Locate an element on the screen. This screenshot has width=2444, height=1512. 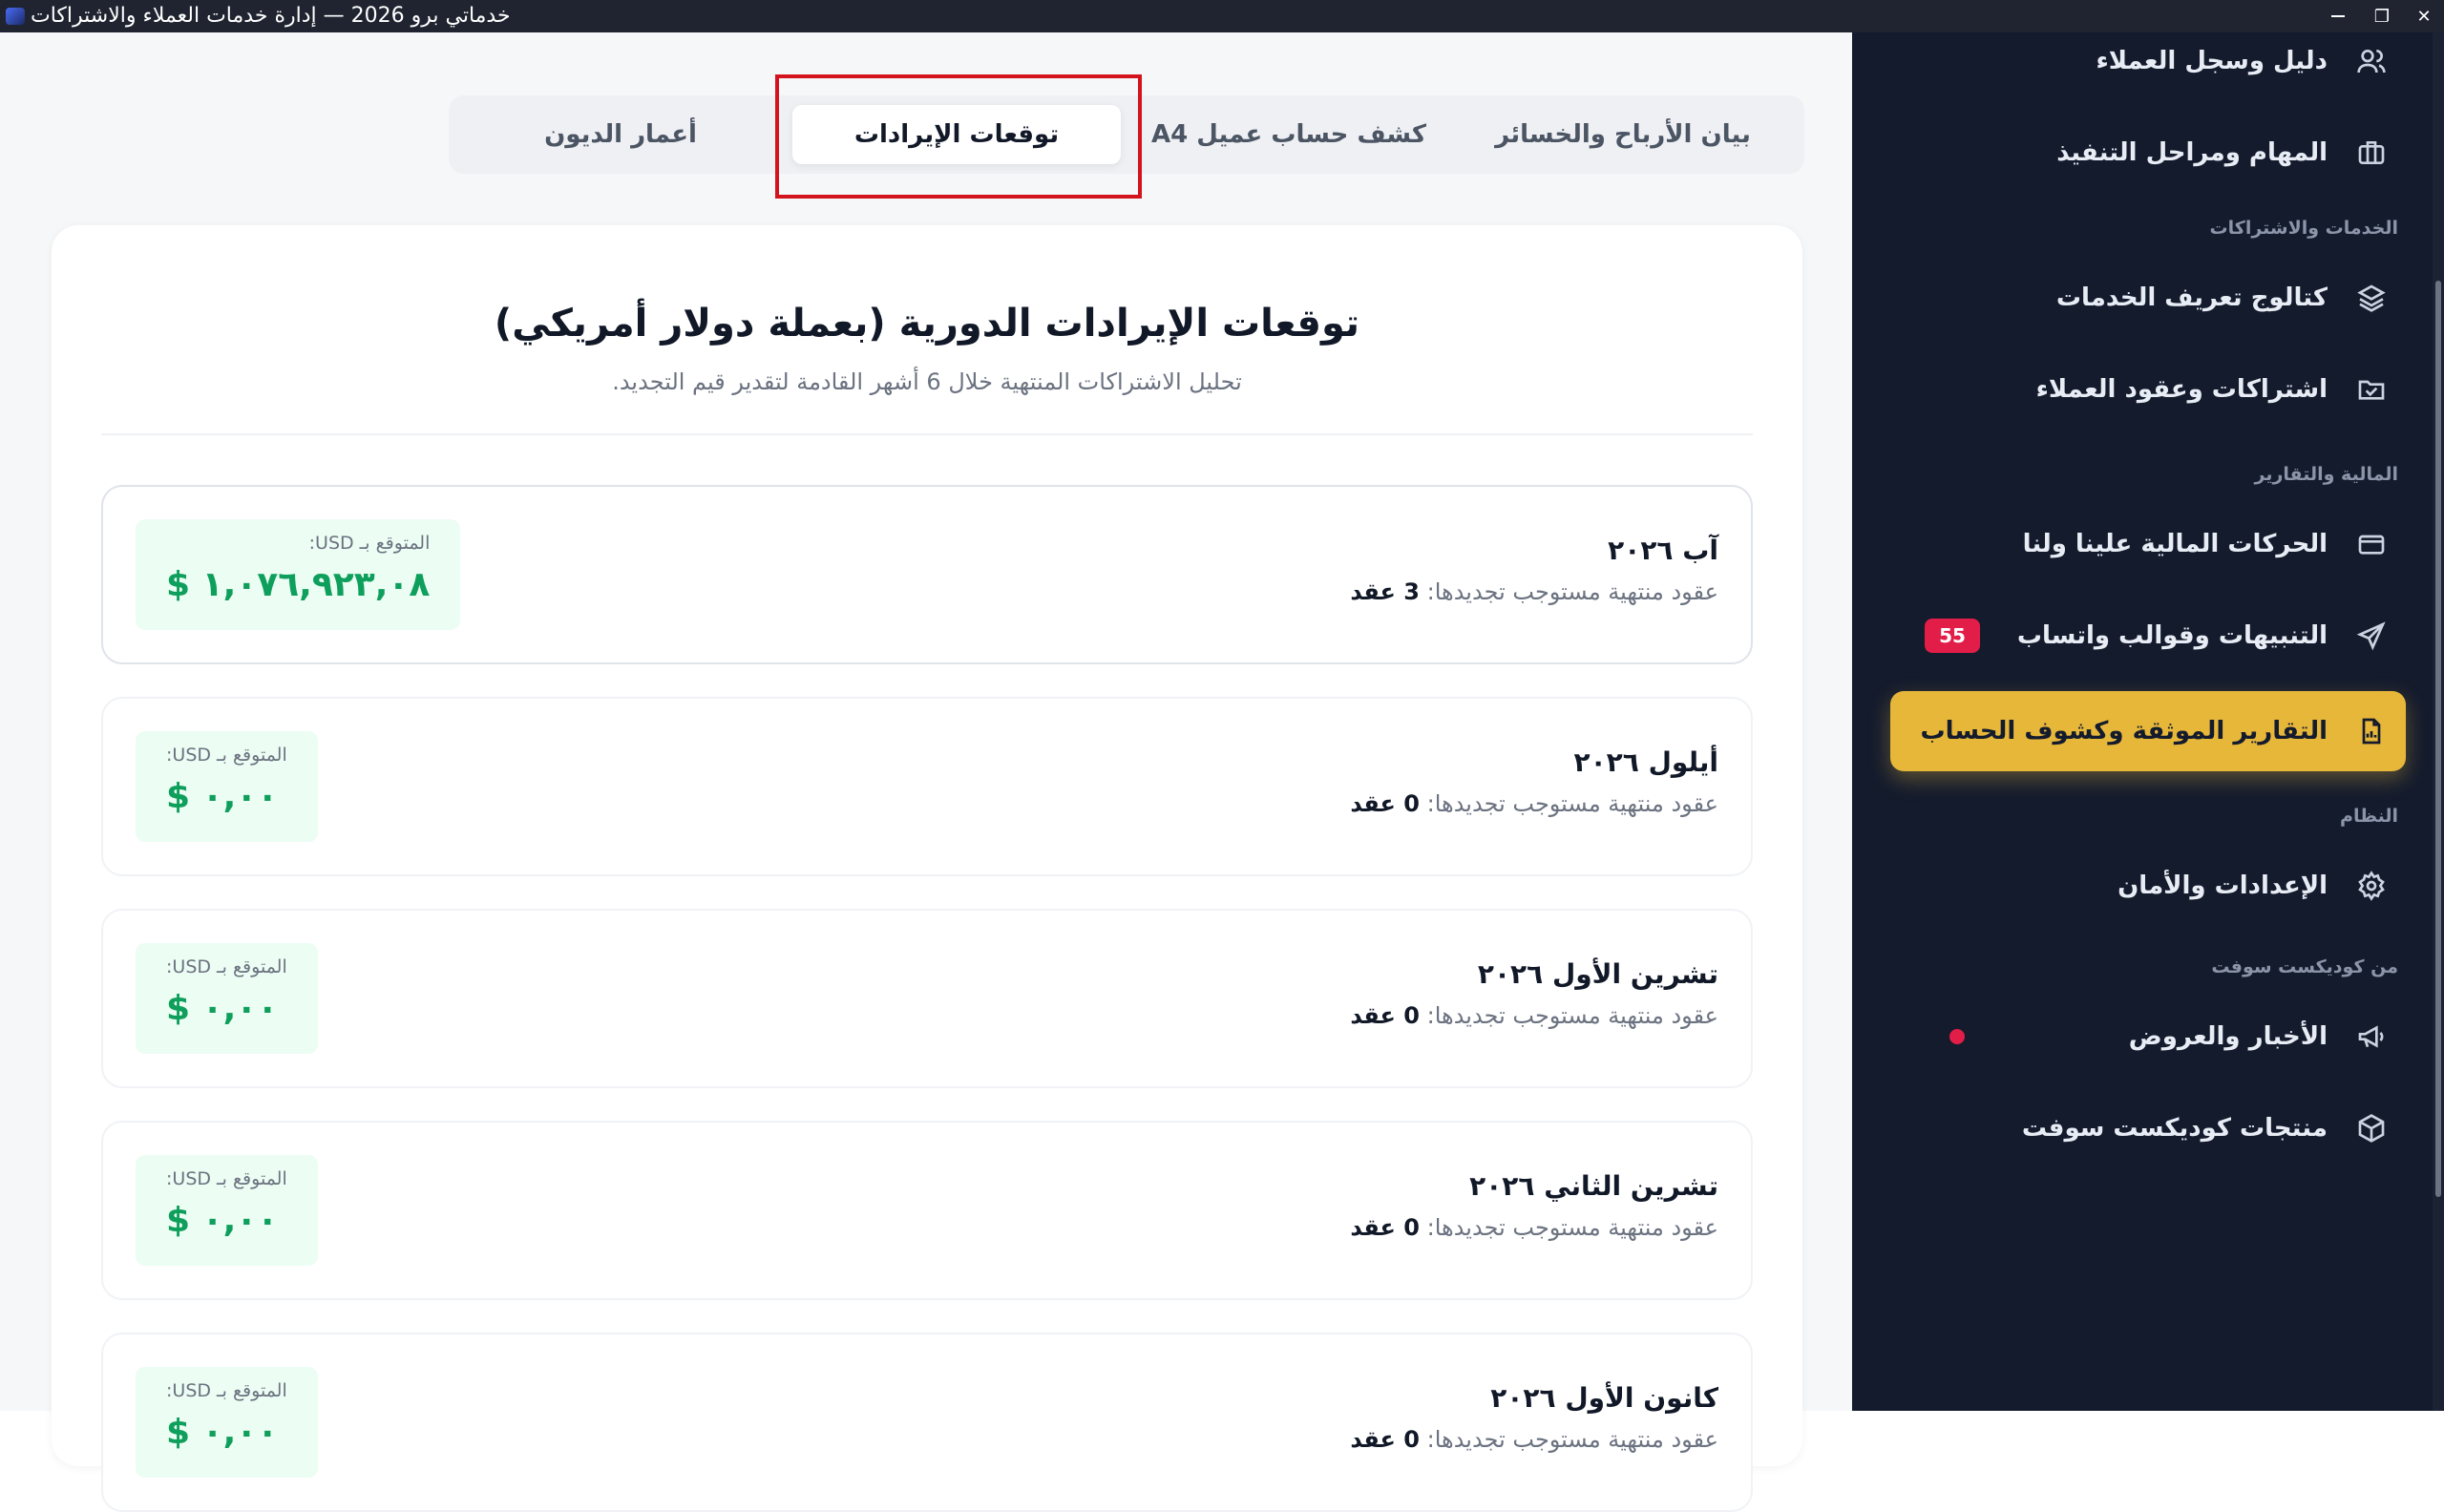
section-label-vendor: من كوديكست سوفت is located at coordinates (2304, 966).